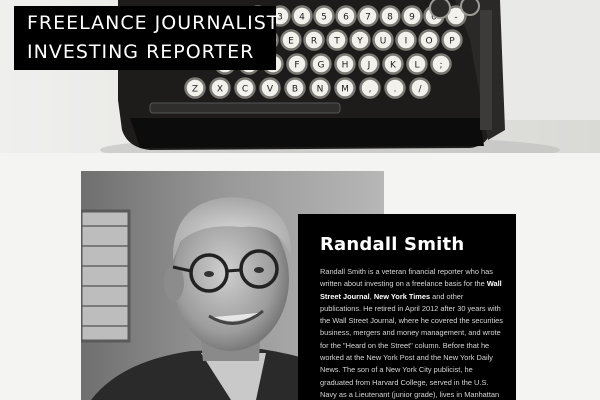 The width and height of the screenshot is (600, 400). What do you see at coordinates (153, 23) in the screenshot?
I see `hero-title-line-1: FREELANCE JOURNALIST` at bounding box center [153, 23].